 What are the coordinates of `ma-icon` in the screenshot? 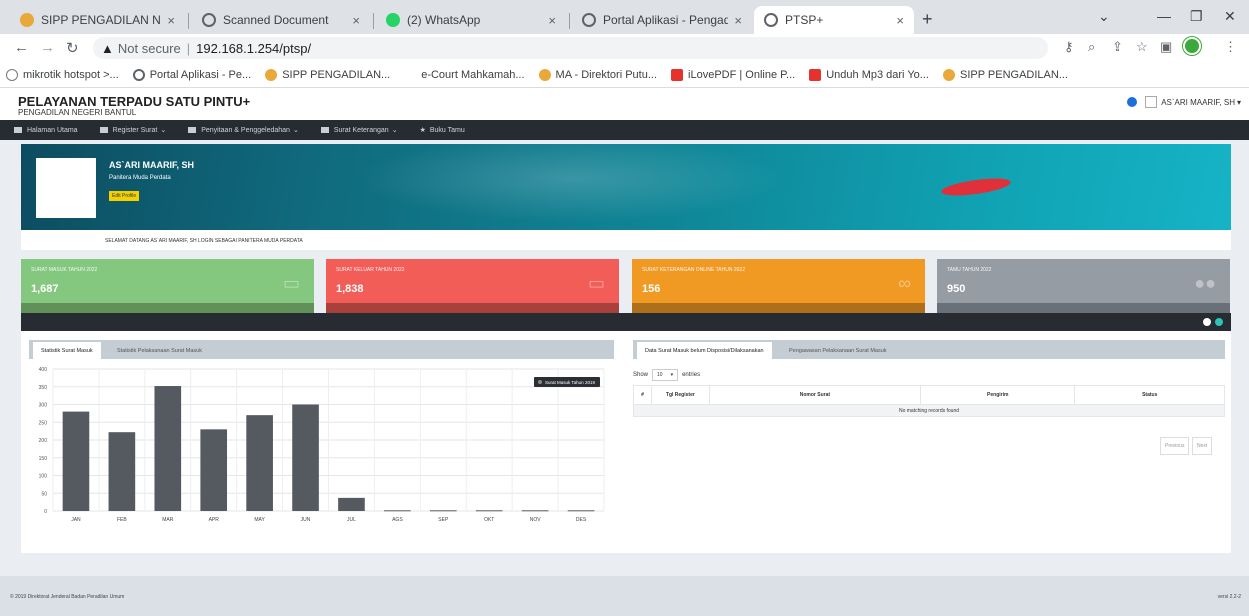 It's located at (544, 74).